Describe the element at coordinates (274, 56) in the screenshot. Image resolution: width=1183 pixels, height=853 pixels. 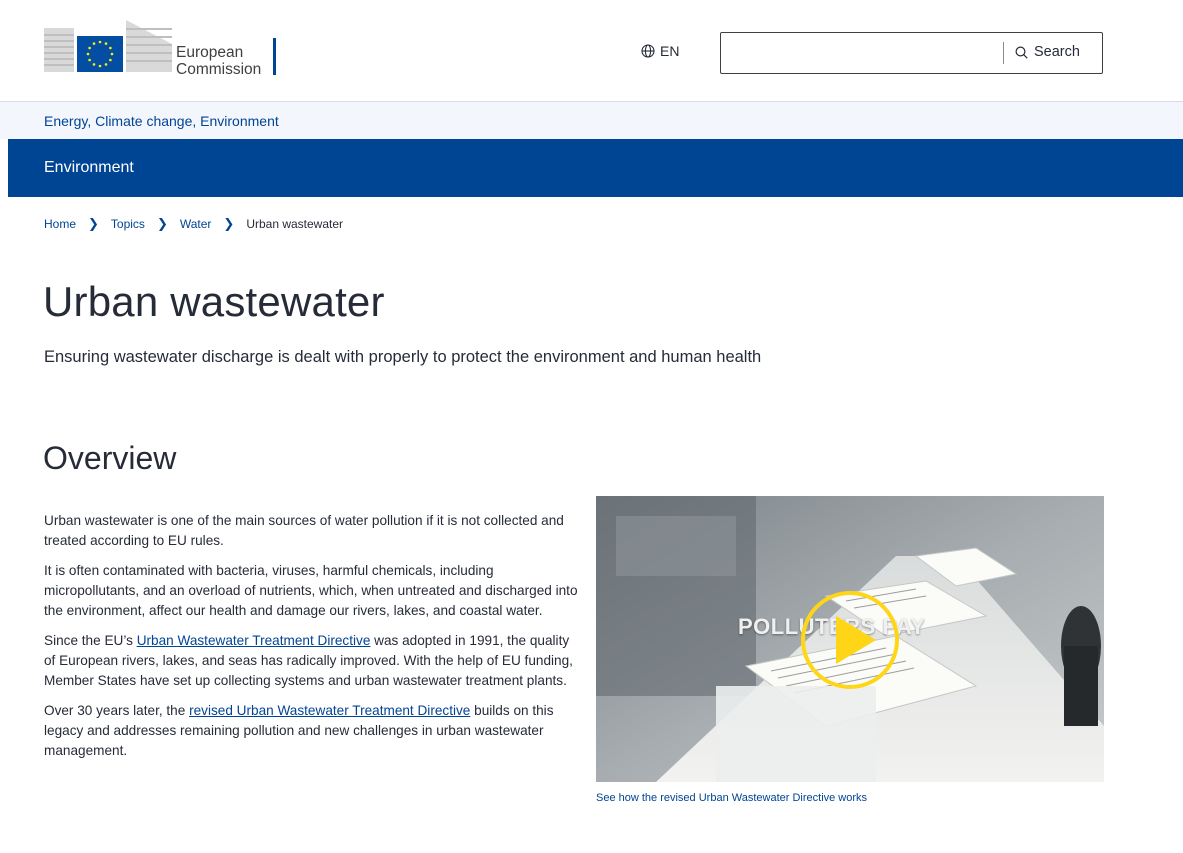
I see `logo-divider` at that location.